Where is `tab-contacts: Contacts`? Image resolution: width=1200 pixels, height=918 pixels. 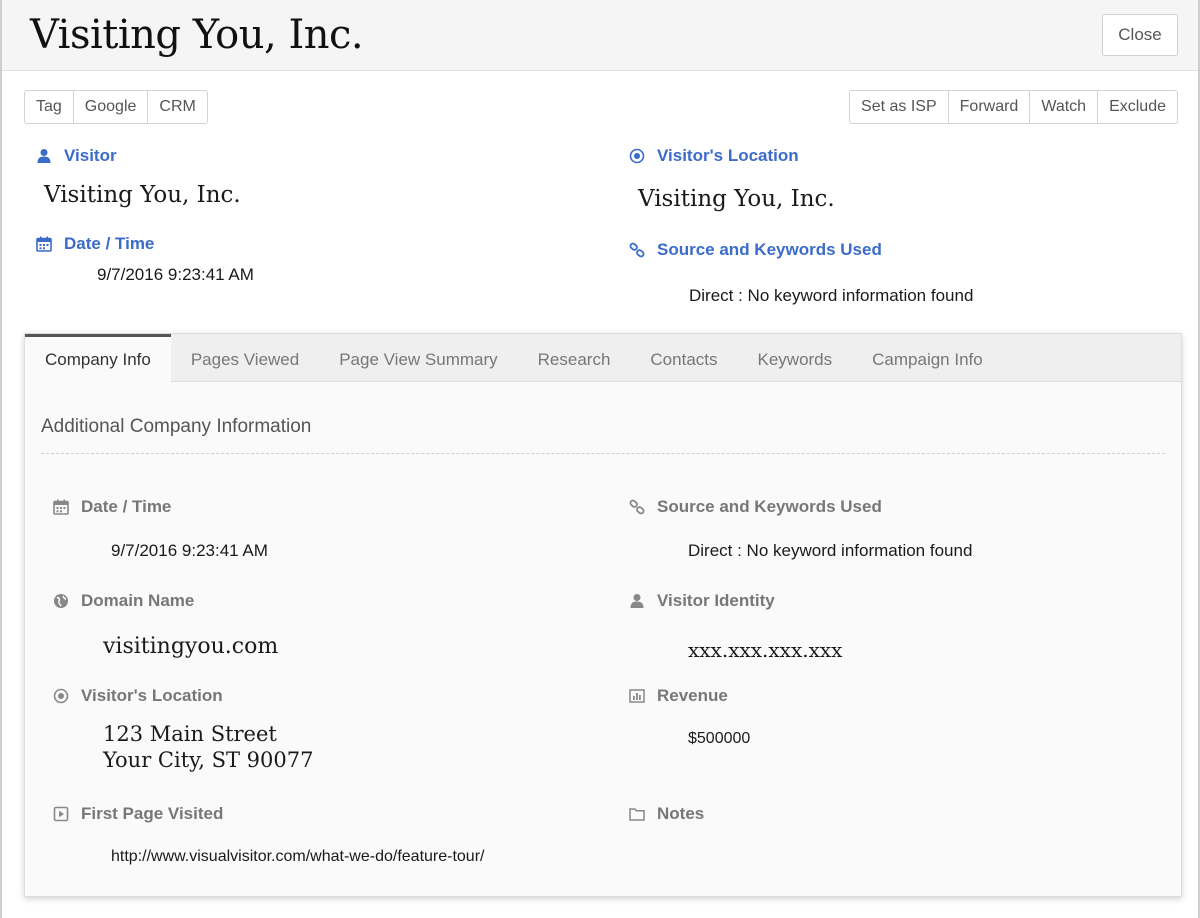
tab-contacts: Contacts is located at coordinates (683, 357).